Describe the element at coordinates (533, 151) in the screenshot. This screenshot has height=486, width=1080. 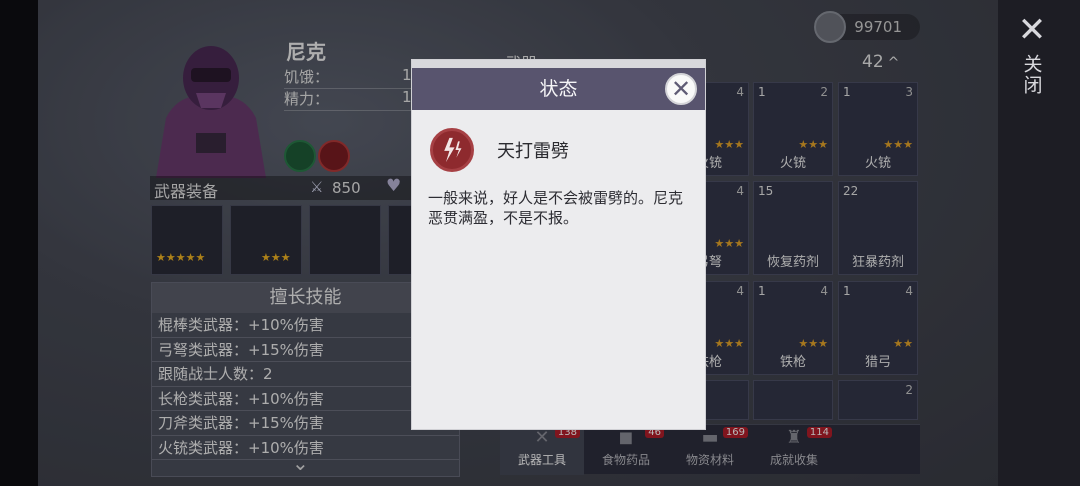
I see `status-name: 天打雷劈` at that location.